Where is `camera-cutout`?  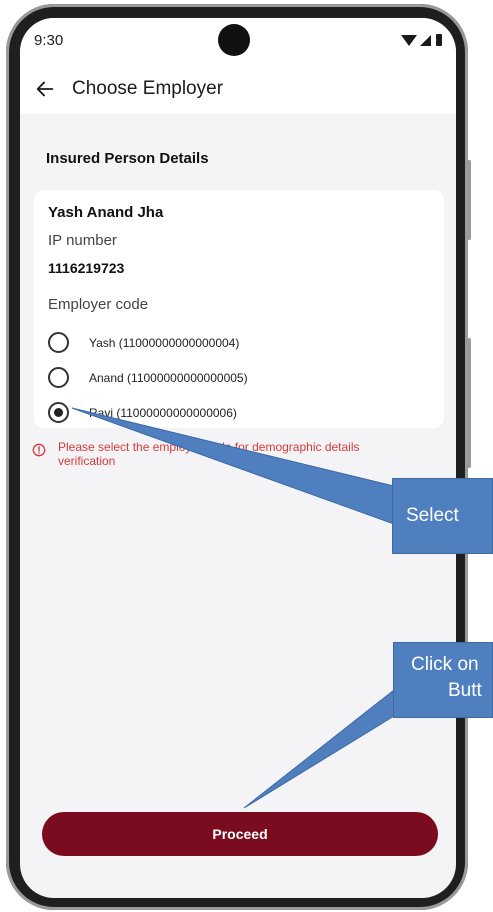 camera-cutout is located at coordinates (234, 40).